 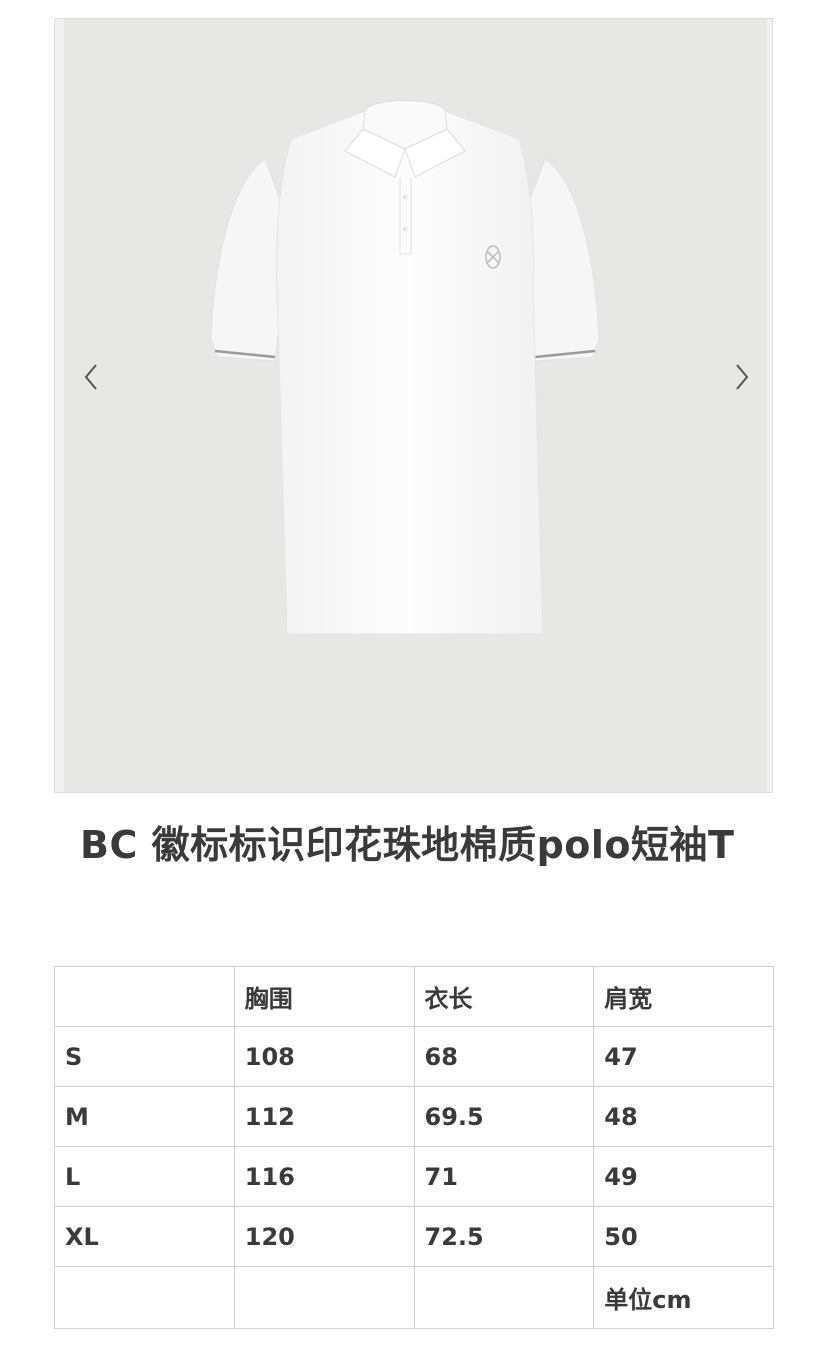 What do you see at coordinates (504, 1176) in the screenshot?
I see `table-cell: 71` at bounding box center [504, 1176].